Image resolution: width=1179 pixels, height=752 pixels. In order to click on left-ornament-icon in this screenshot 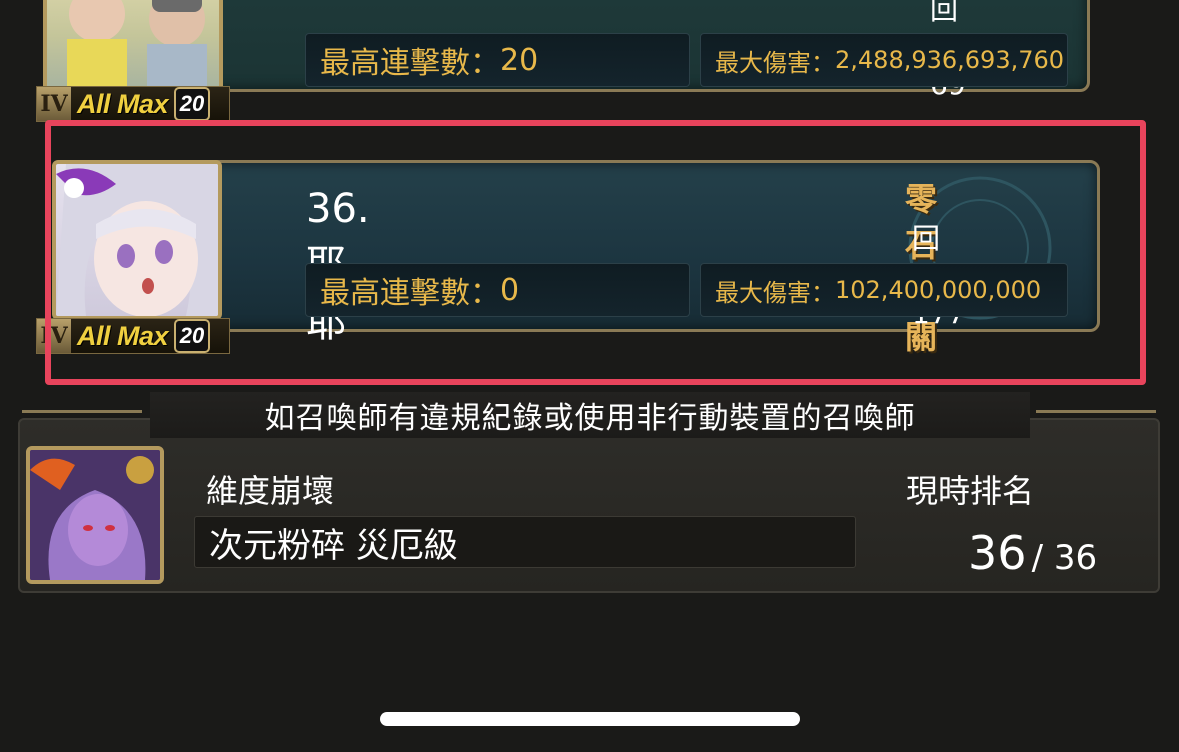, I will do `click(82, 428)`.